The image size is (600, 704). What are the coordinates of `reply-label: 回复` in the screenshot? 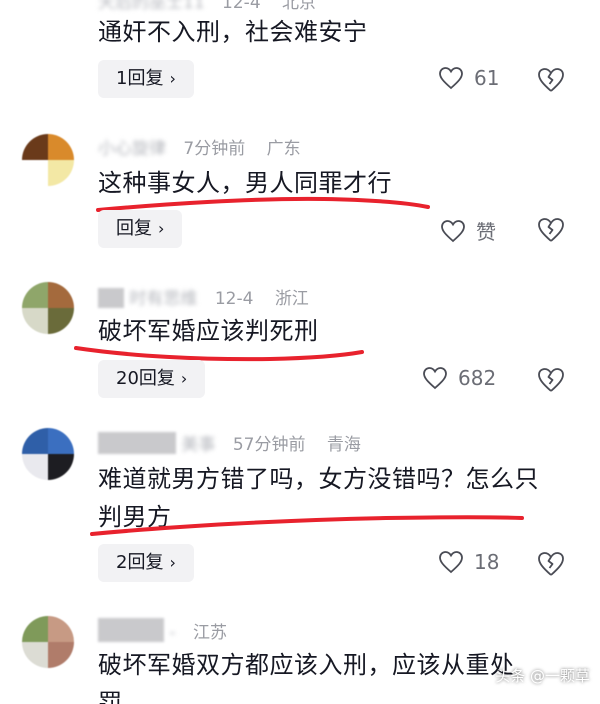 It's located at (134, 228).